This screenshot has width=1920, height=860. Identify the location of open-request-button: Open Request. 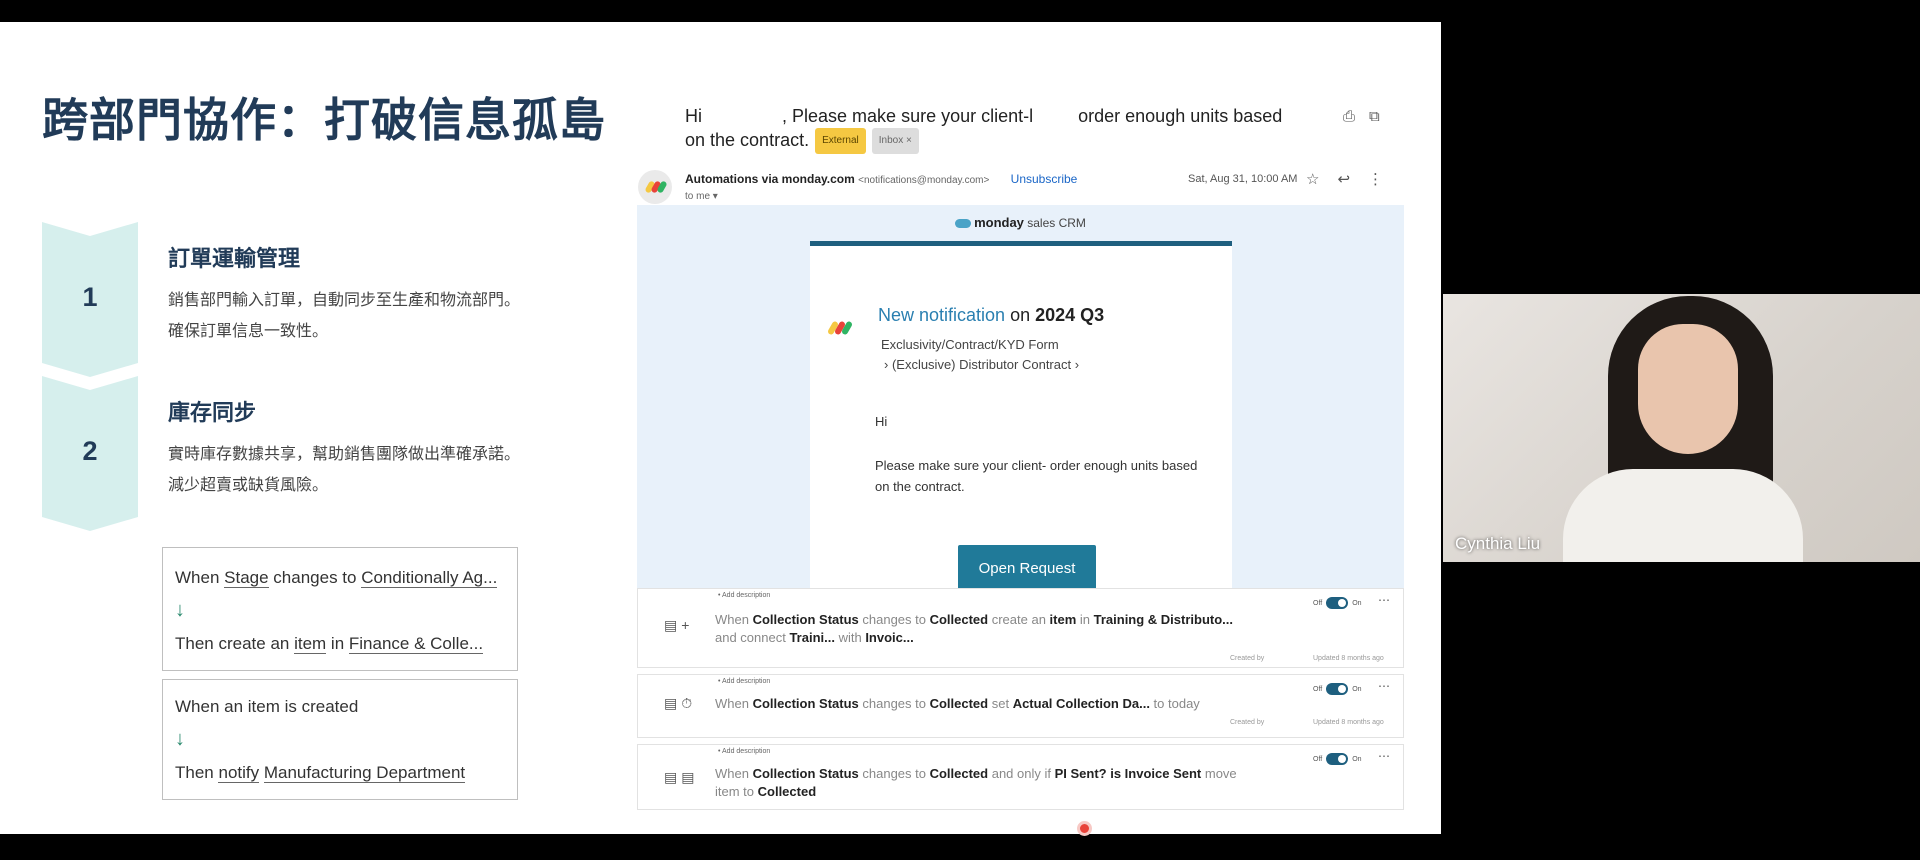
(1027, 568).